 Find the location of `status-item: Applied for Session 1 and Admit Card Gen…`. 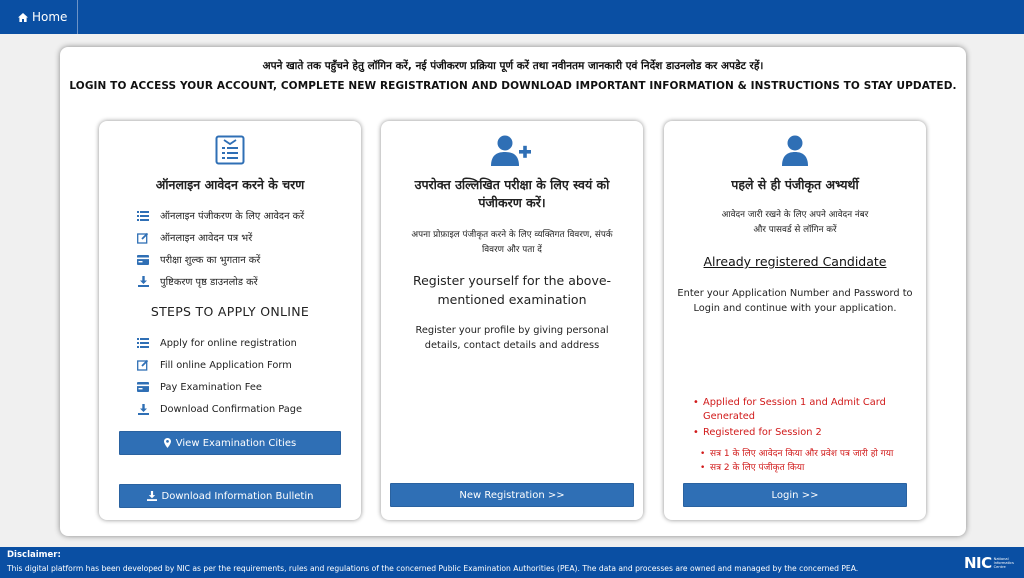

status-item: Applied for Session 1 and Admit Card Gen… is located at coordinates (798, 410).